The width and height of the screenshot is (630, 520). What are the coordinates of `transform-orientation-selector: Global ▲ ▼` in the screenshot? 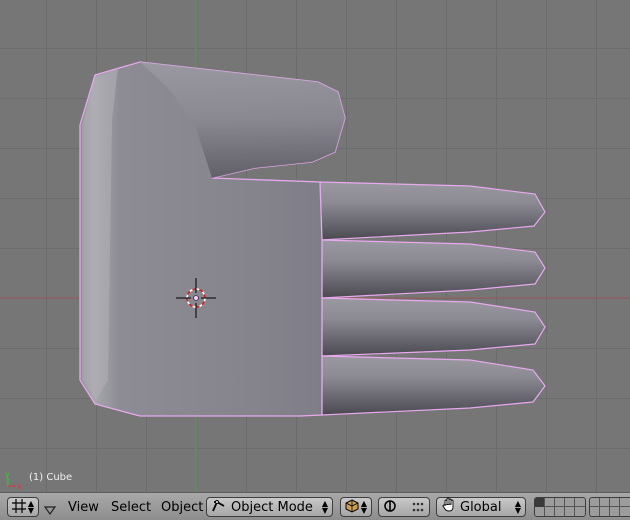 It's located at (481, 507).